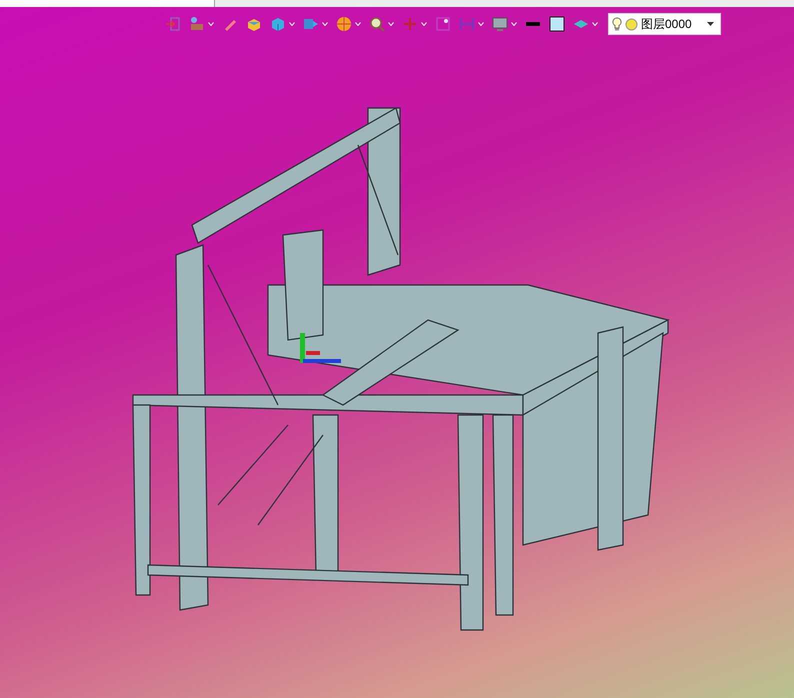 Image resolution: width=794 pixels, height=698 pixels. What do you see at coordinates (377, 24) in the screenshot?
I see `zoom-icon` at bounding box center [377, 24].